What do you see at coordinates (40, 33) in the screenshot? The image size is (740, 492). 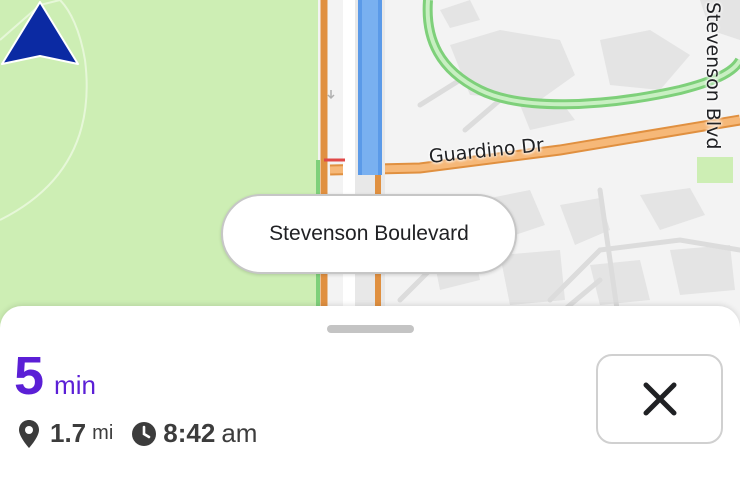 I see `navigation-arrow-icon` at bounding box center [40, 33].